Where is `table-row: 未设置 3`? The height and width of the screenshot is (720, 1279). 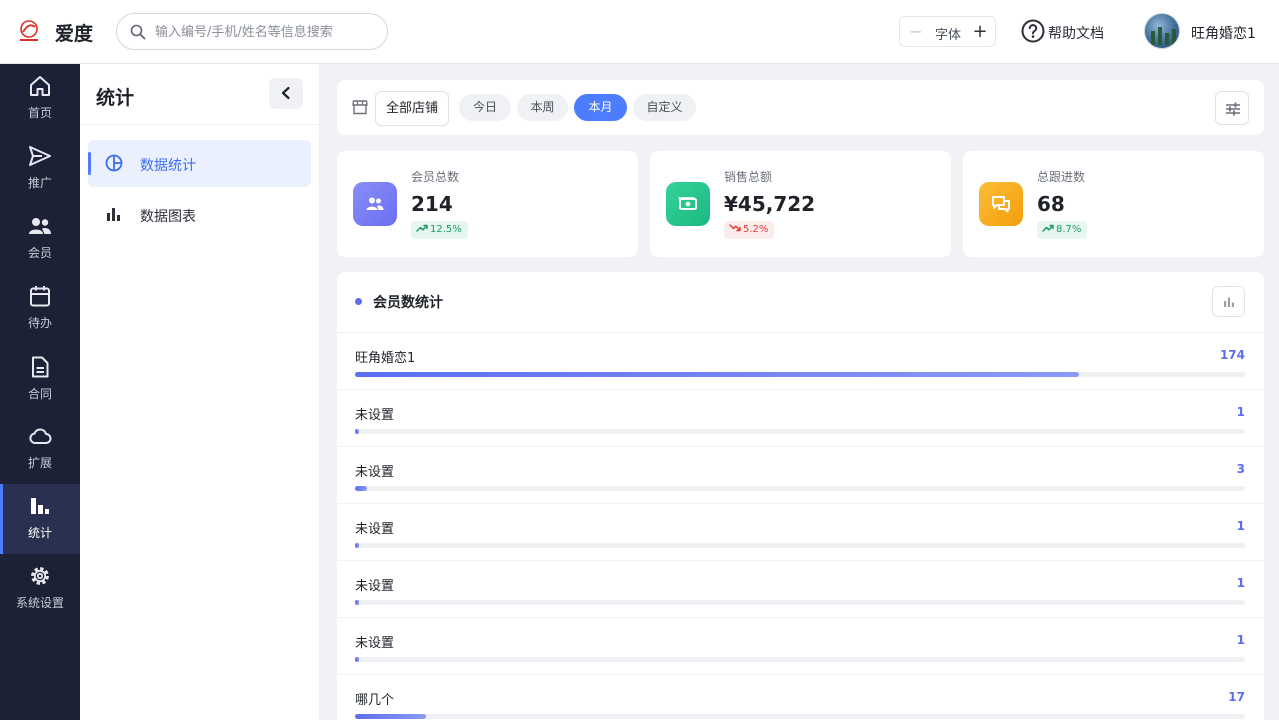 table-row: 未设置 3 is located at coordinates (800, 475).